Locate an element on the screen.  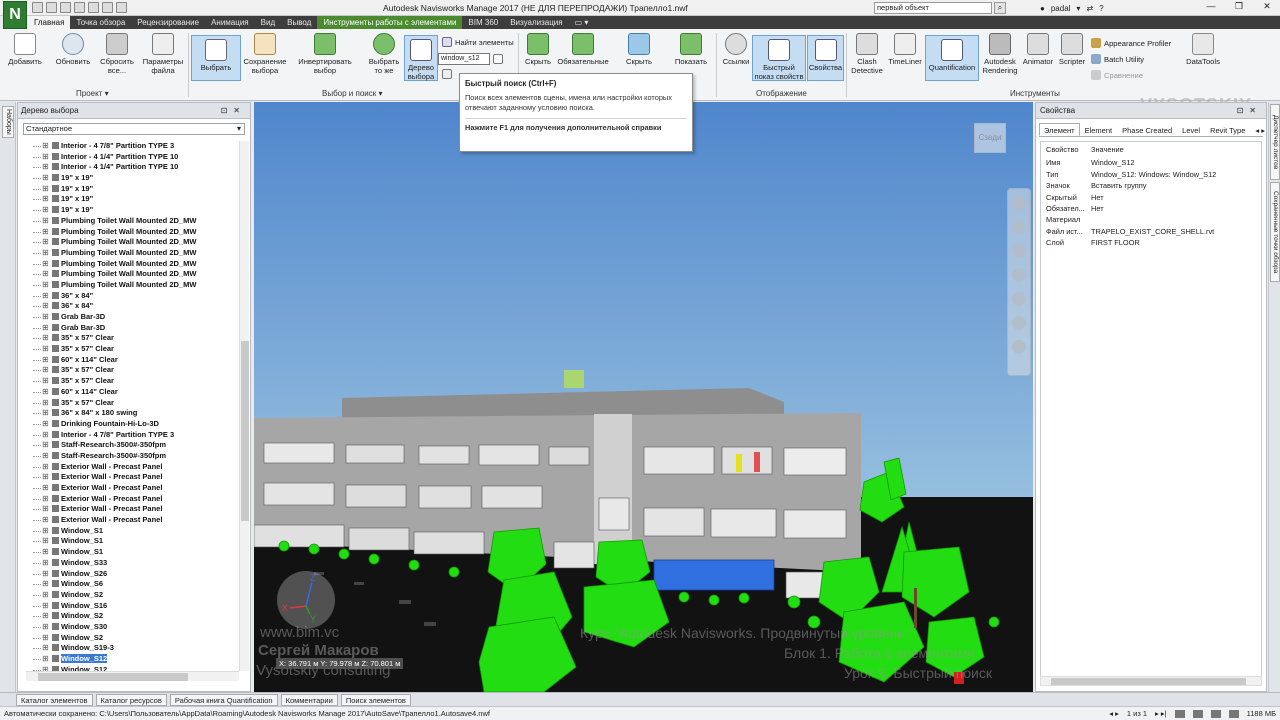
minimize-icon: — is located at coordinates (1211, 6).